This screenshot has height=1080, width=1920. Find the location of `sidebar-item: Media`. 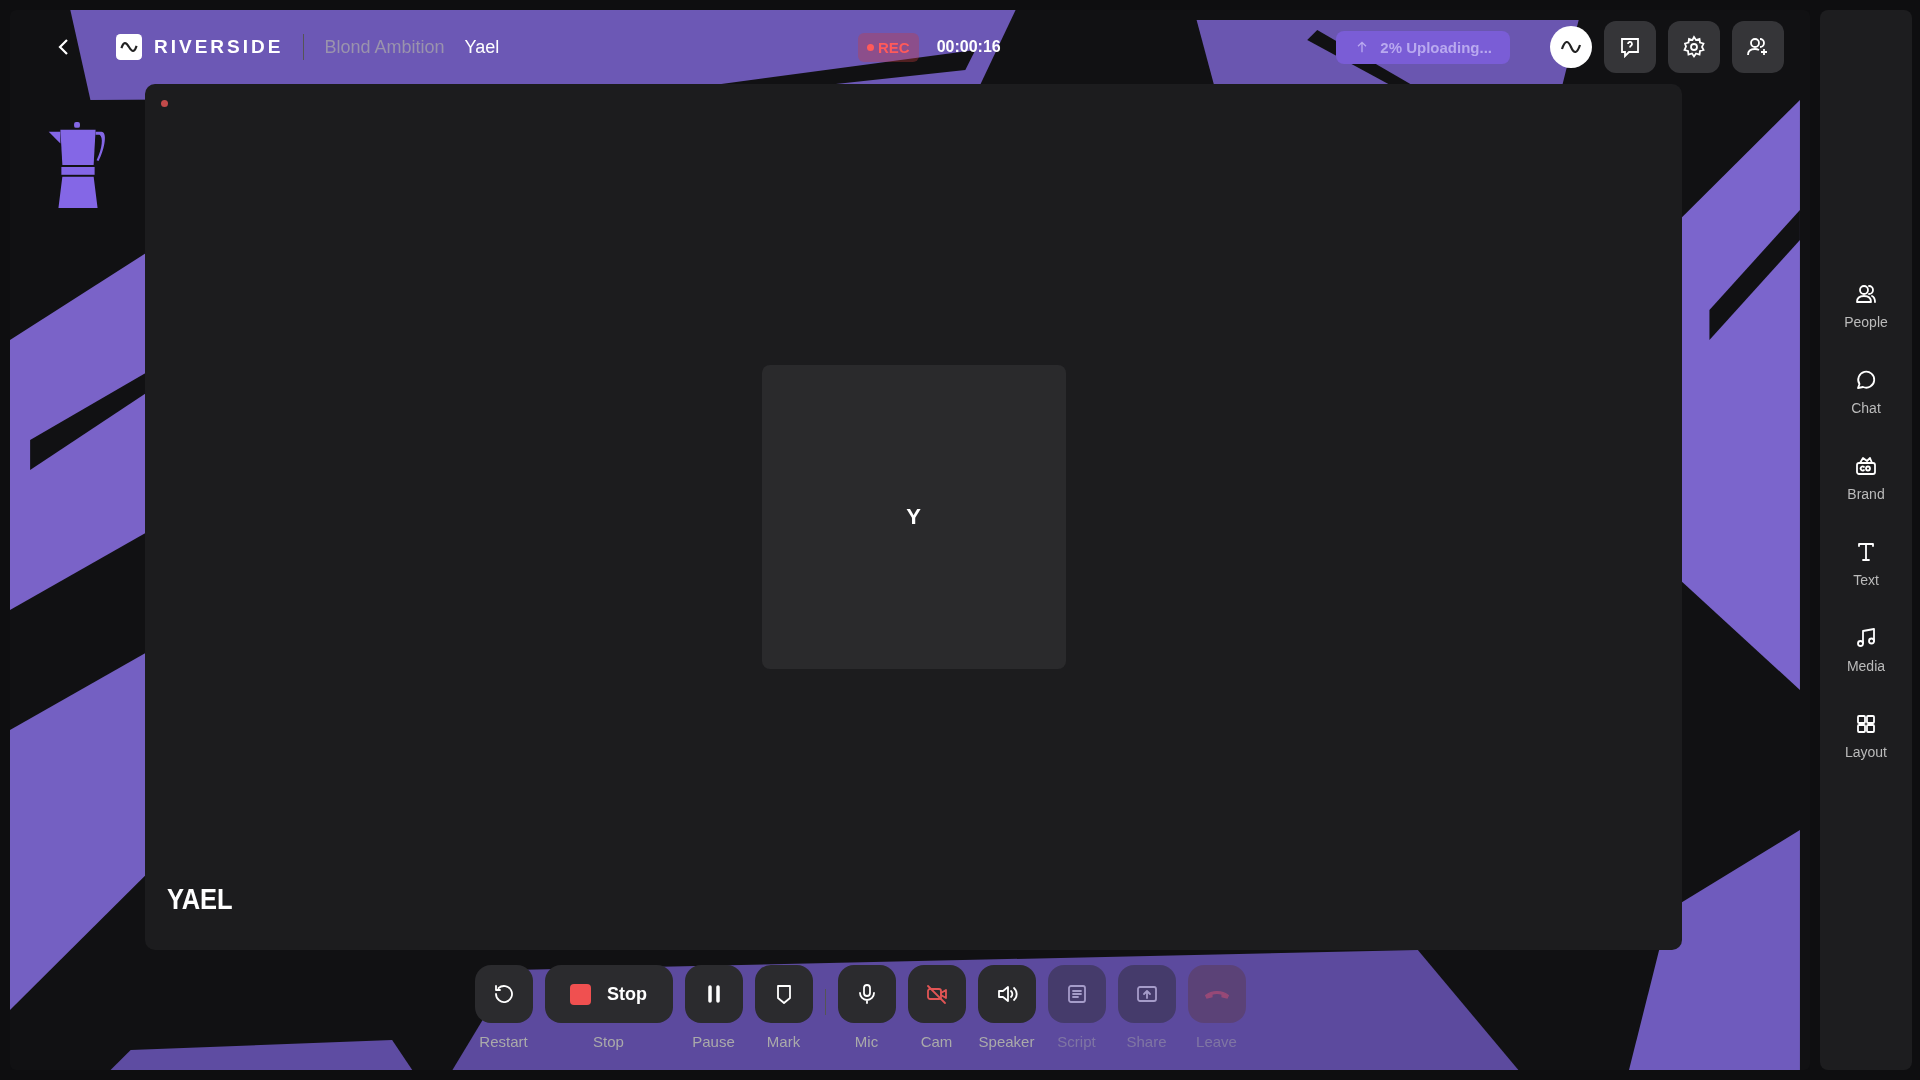

sidebar-item: Media is located at coordinates (1866, 650).